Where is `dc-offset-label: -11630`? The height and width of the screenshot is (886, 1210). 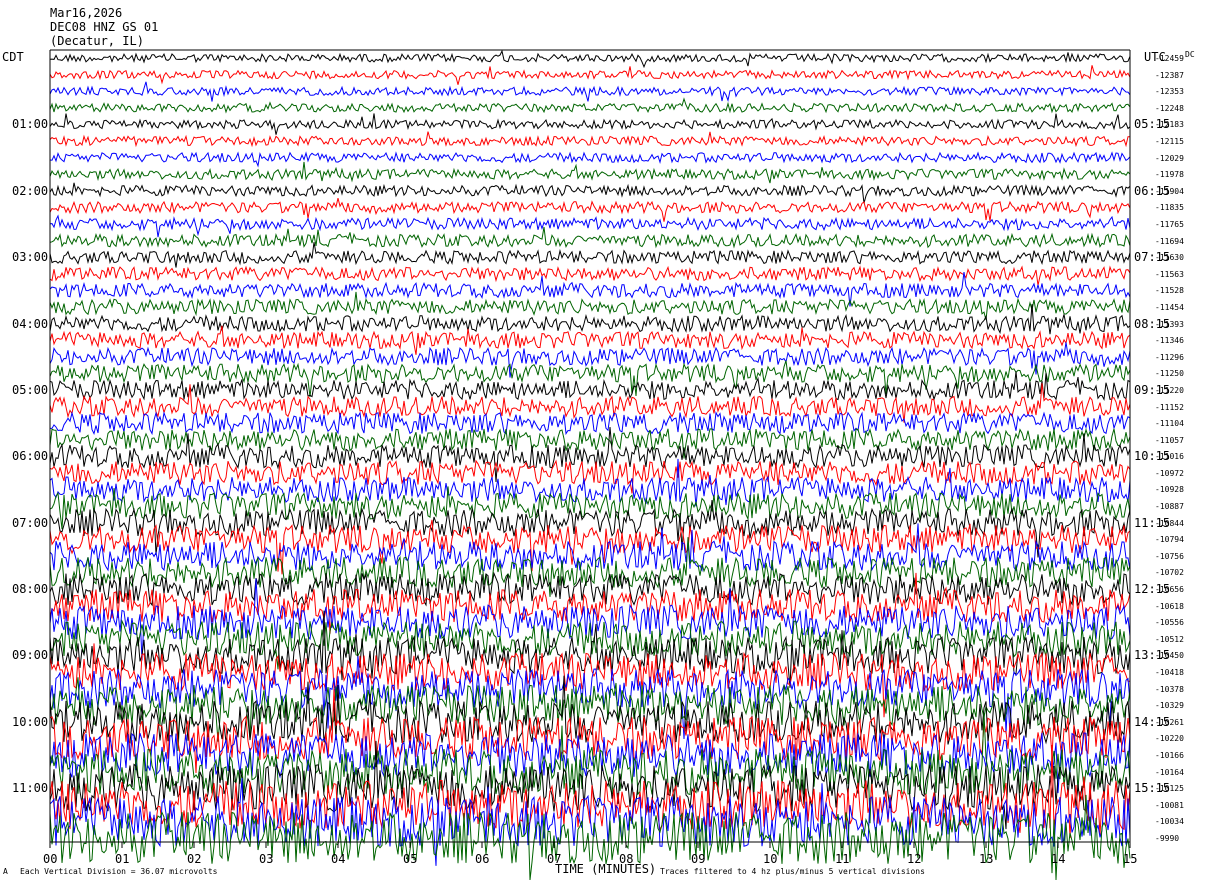 dc-offset-label: -11630 is located at coordinates (1169, 258).